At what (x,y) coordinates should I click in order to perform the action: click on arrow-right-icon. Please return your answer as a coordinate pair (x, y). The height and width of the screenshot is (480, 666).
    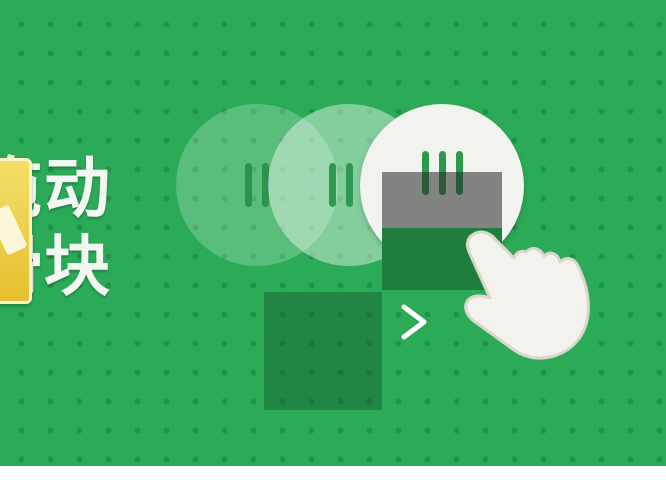
    Looking at the image, I should click on (315, 322).